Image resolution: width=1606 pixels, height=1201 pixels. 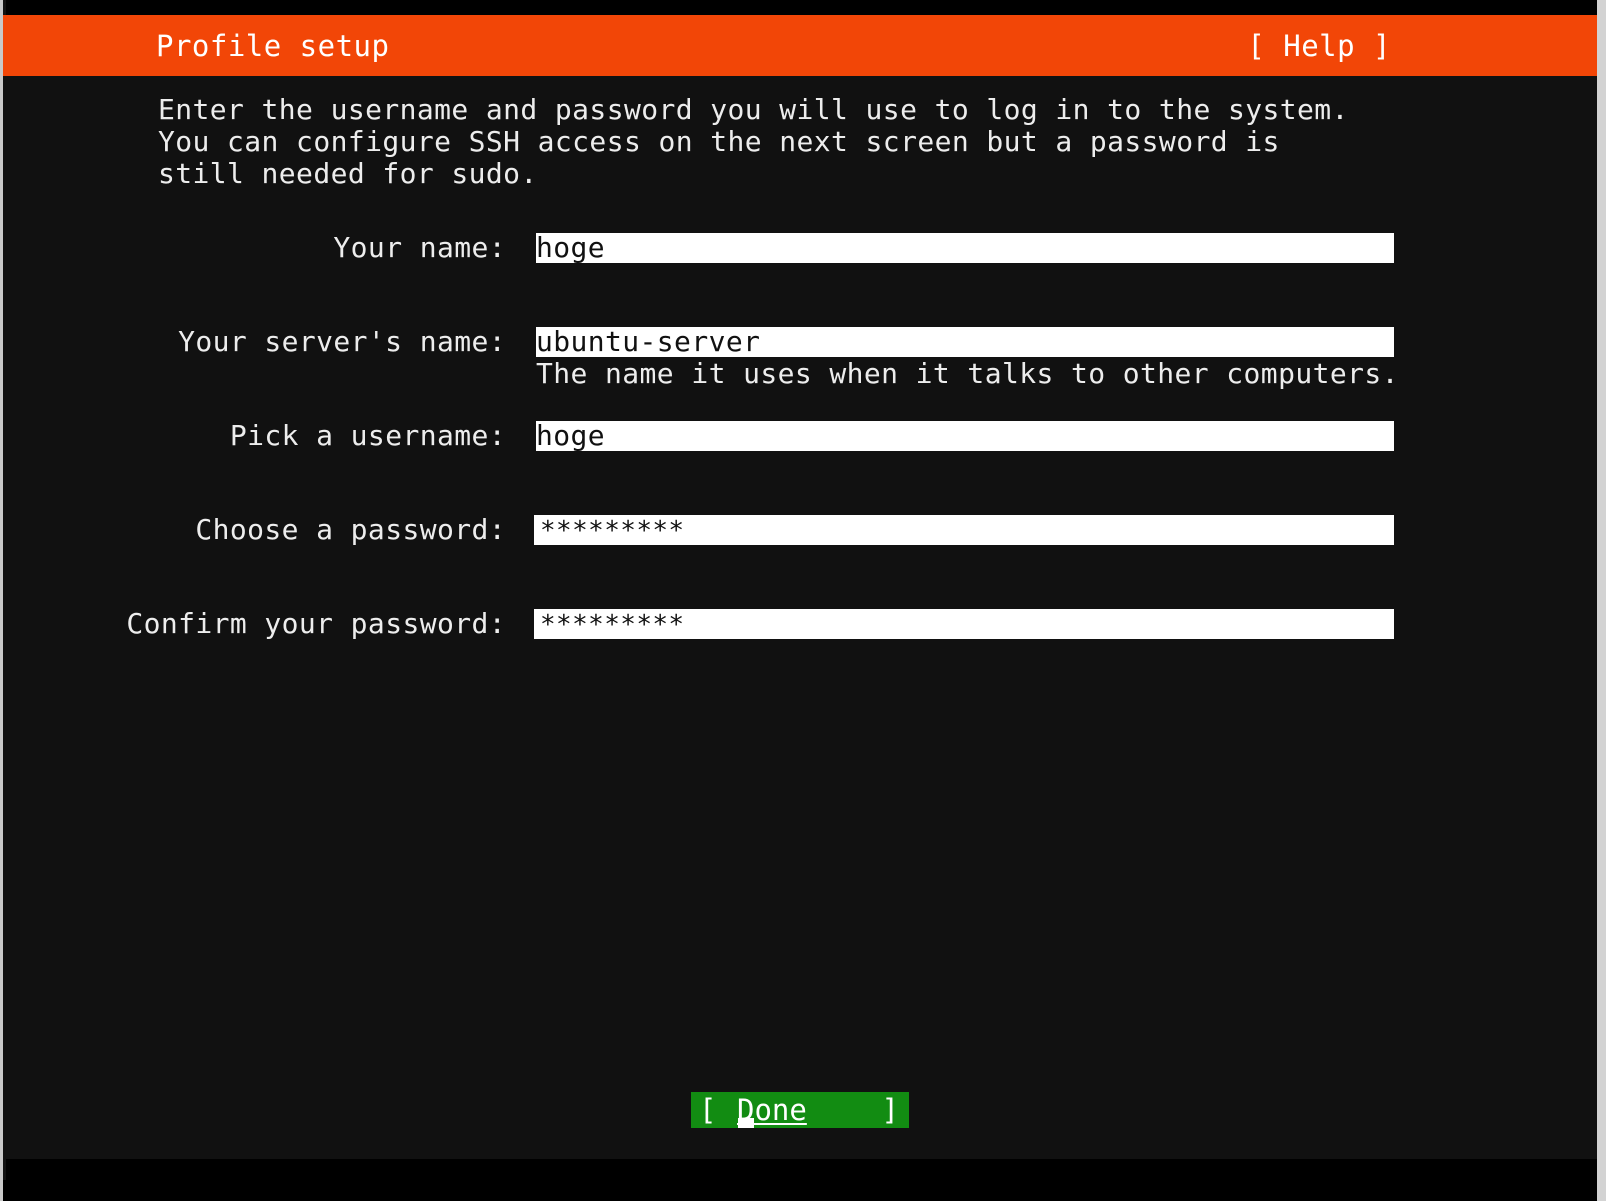 I want to click on input-password-value: *********, so click(x=612, y=530).